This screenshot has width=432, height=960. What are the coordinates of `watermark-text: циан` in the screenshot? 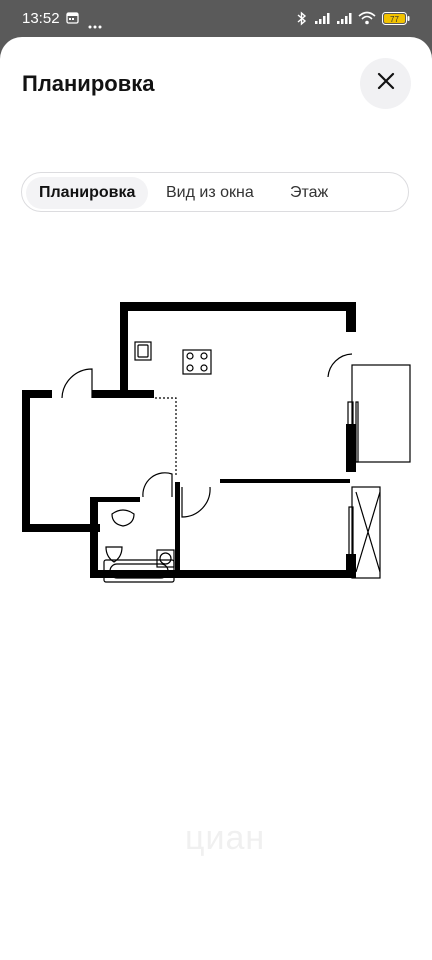 It's located at (225, 838).